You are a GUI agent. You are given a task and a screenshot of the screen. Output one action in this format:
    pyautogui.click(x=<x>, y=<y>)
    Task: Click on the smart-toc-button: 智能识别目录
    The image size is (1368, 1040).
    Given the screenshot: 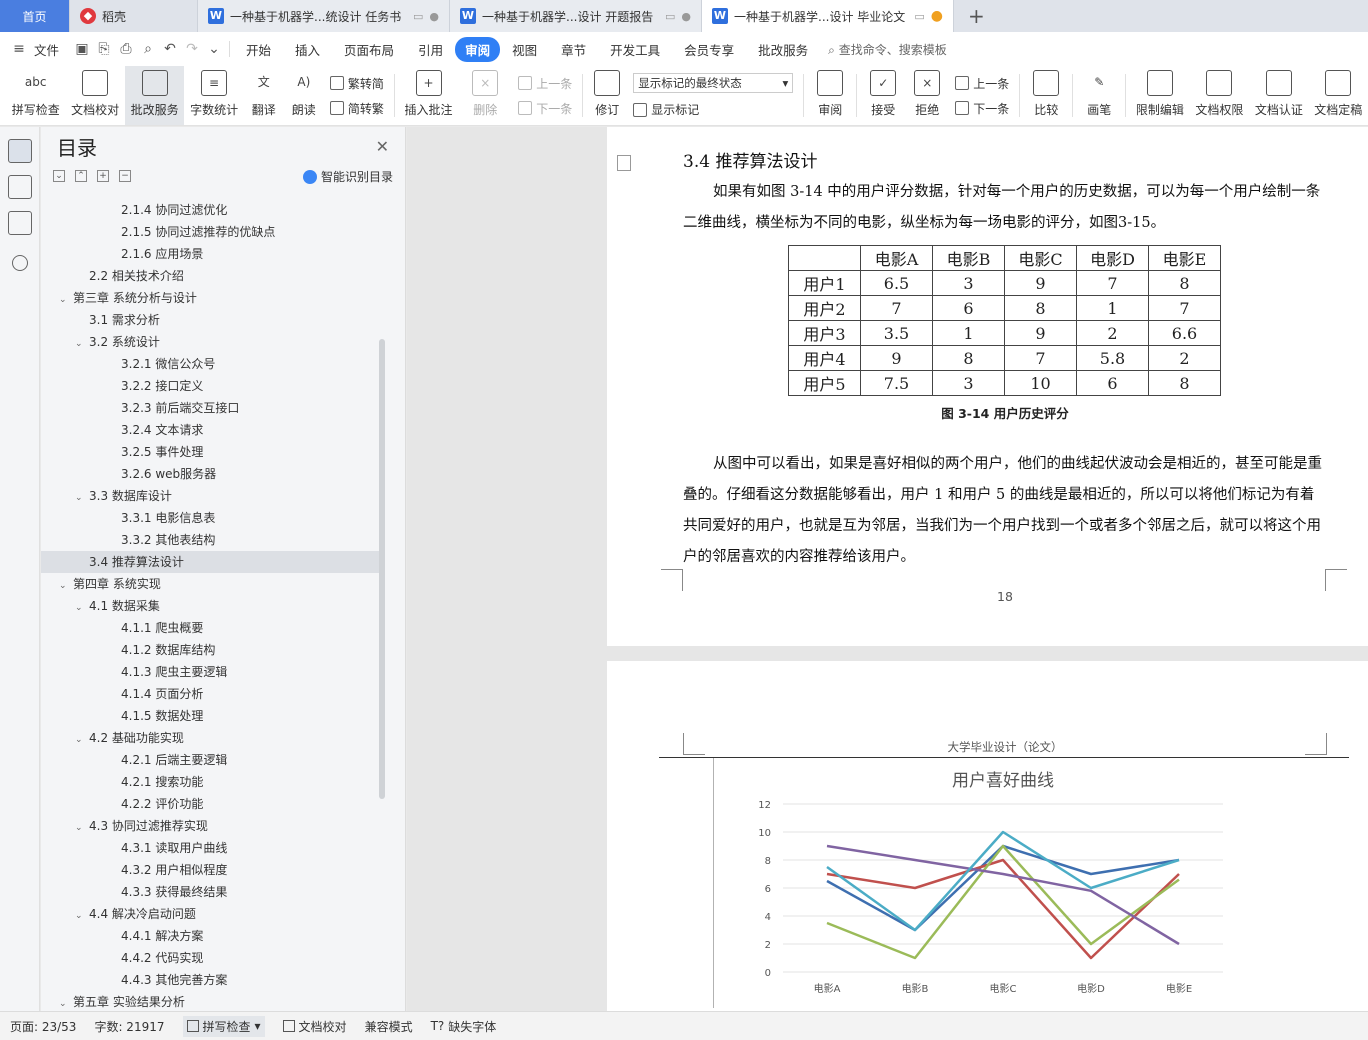 What is the action you would take?
    pyautogui.click(x=347, y=176)
    